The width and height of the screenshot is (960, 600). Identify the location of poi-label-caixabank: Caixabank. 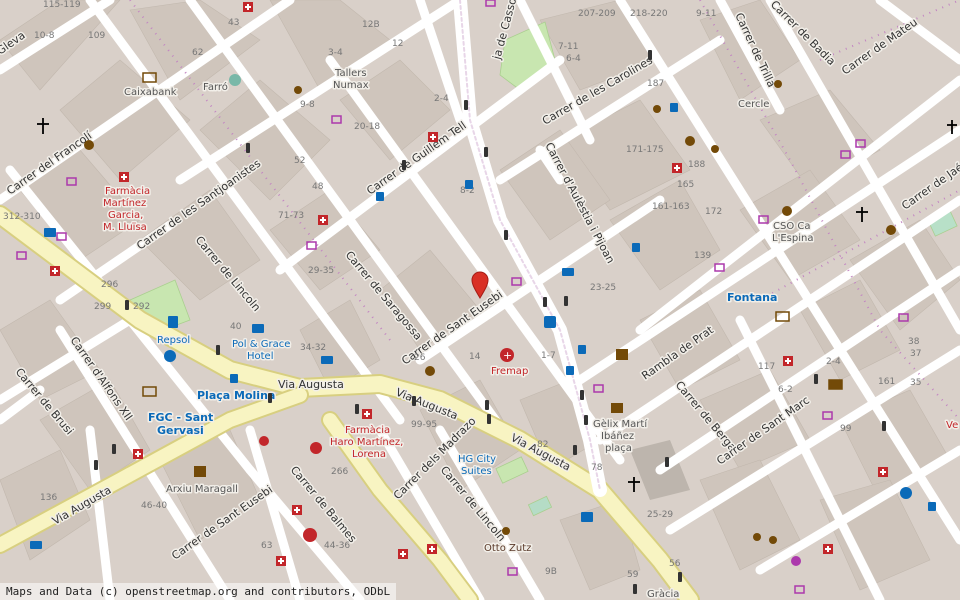
(150, 92).